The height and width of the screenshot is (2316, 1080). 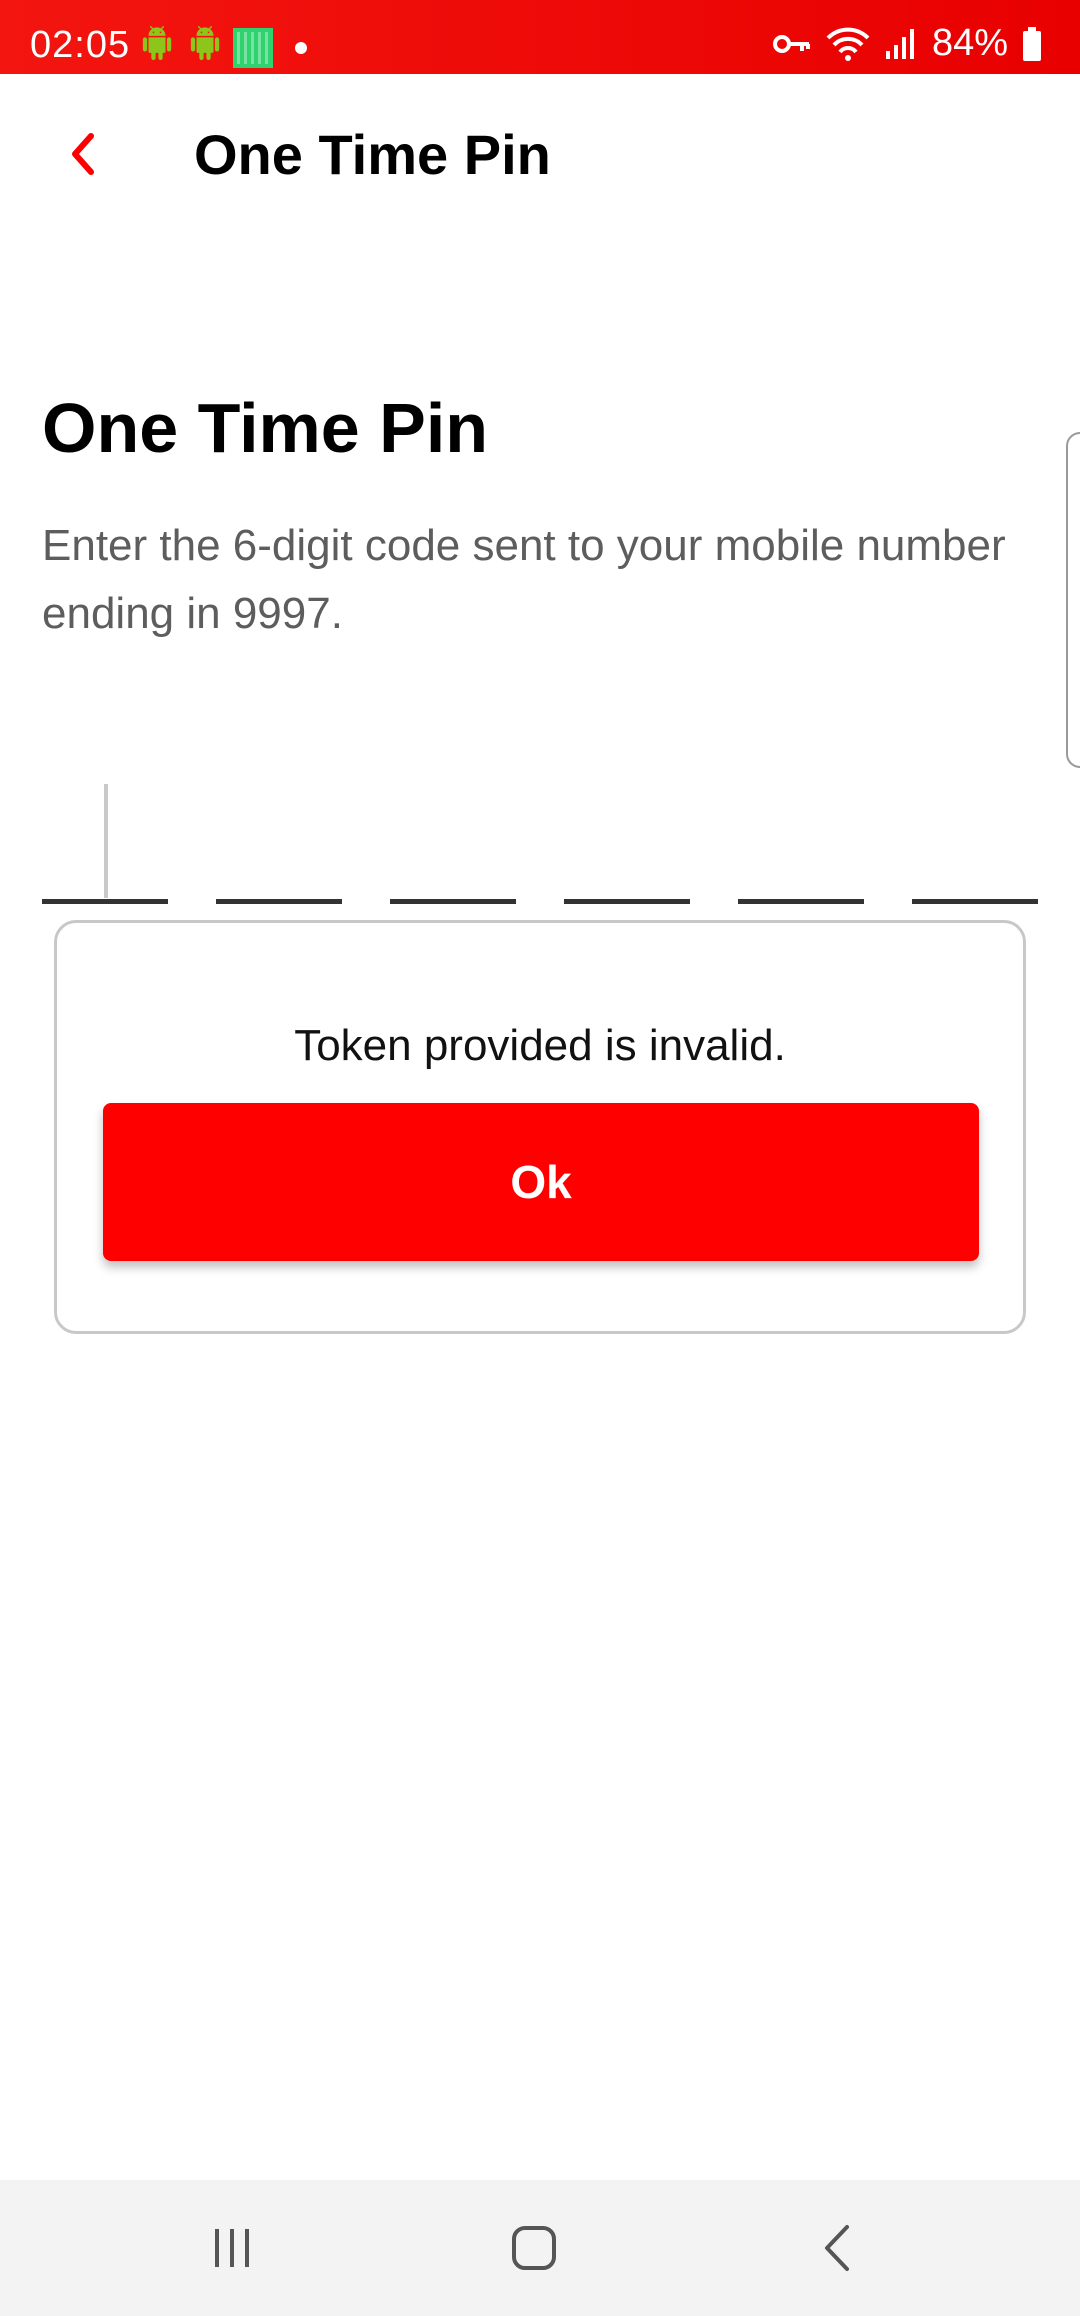 I want to click on battery-percent: 84%, so click(x=969, y=43).